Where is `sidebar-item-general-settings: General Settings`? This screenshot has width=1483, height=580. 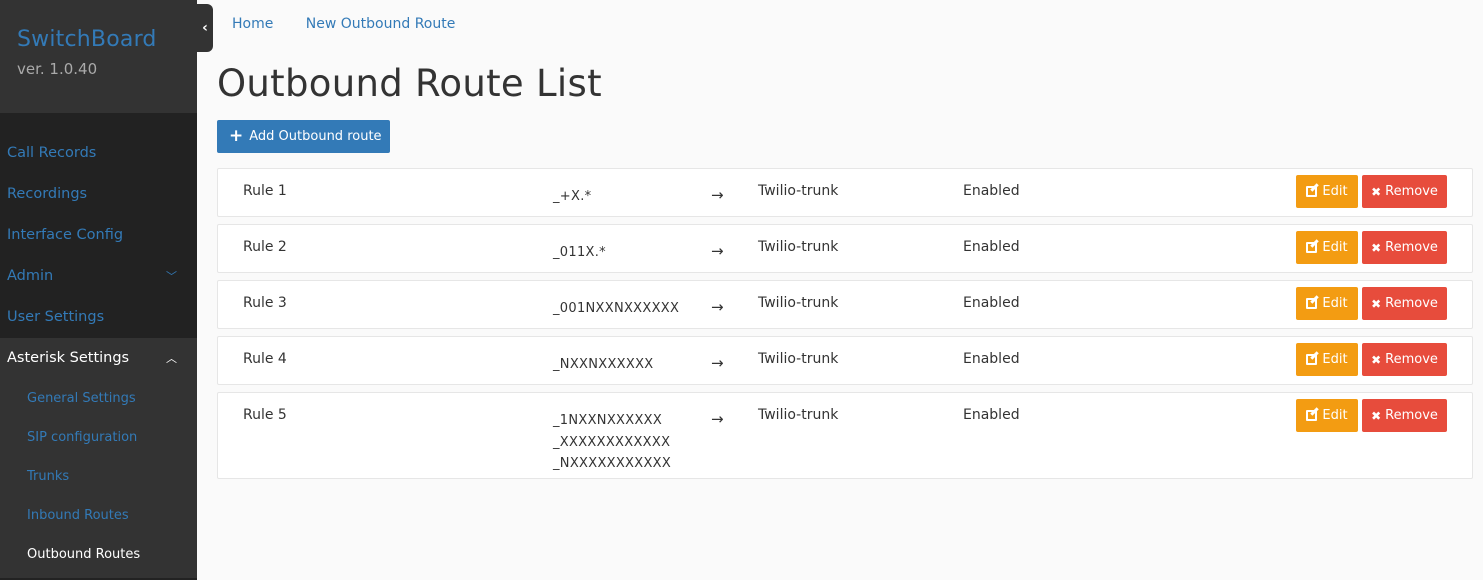 sidebar-item-general-settings: General Settings is located at coordinates (98, 398).